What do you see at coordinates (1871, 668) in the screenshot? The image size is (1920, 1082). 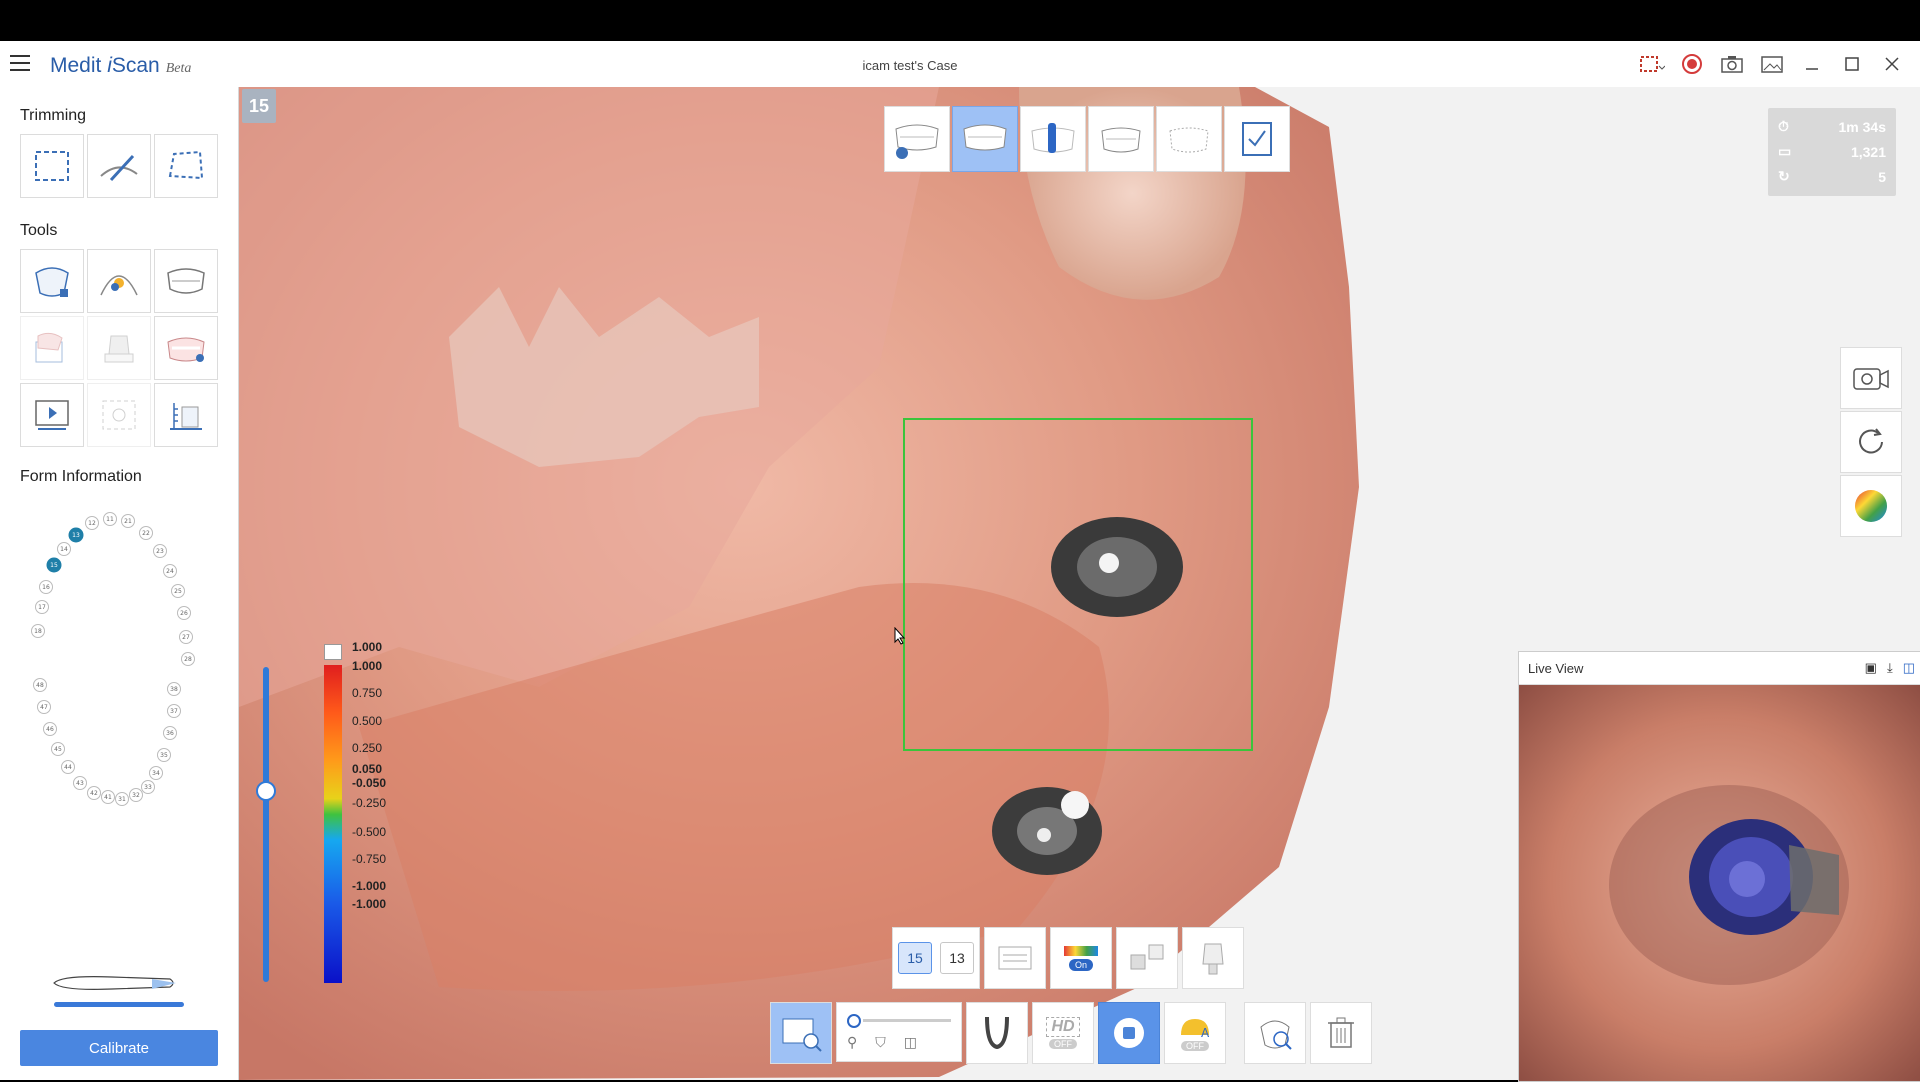 I see `live-view-pin-icon: ▣` at bounding box center [1871, 668].